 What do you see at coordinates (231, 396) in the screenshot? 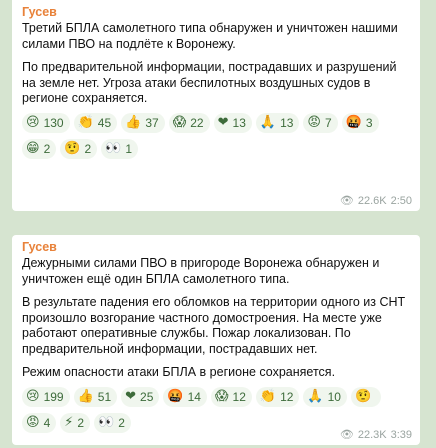
I see `reaction-screaming-face: 😱 12` at bounding box center [231, 396].